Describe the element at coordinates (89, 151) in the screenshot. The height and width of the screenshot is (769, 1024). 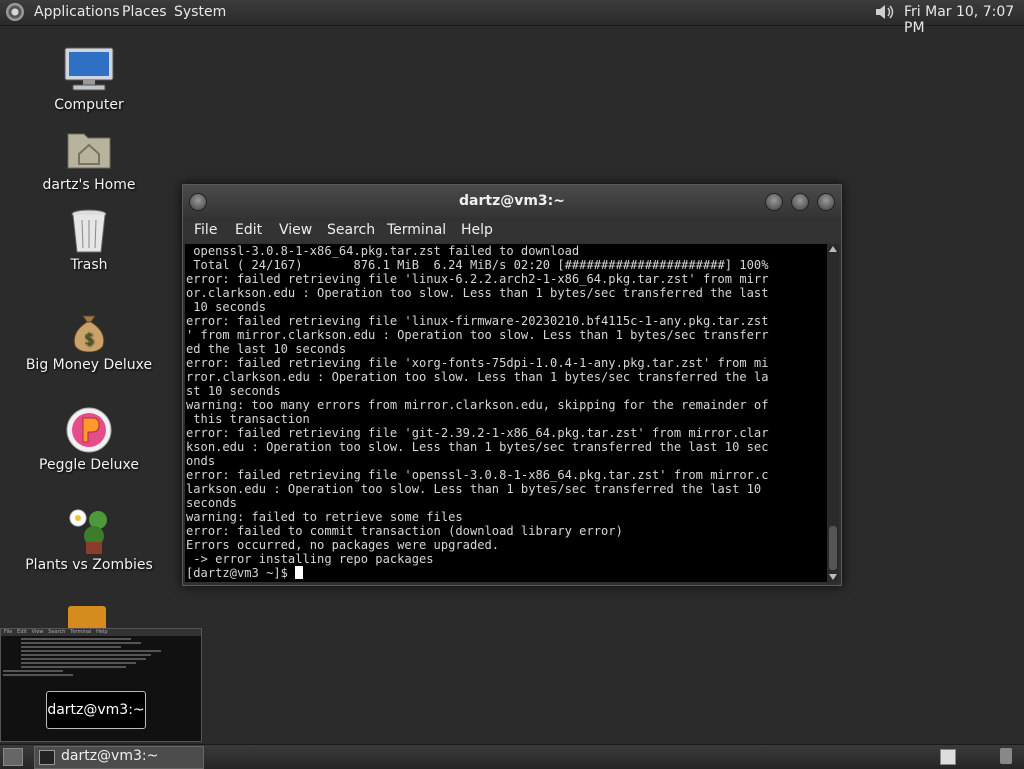
I see `home-folder-icon` at that location.